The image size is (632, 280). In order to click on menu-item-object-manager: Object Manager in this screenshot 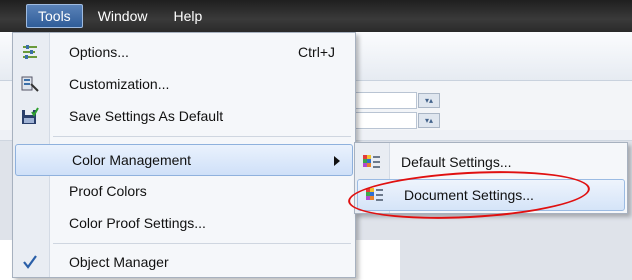, I will do `click(184, 262)`.